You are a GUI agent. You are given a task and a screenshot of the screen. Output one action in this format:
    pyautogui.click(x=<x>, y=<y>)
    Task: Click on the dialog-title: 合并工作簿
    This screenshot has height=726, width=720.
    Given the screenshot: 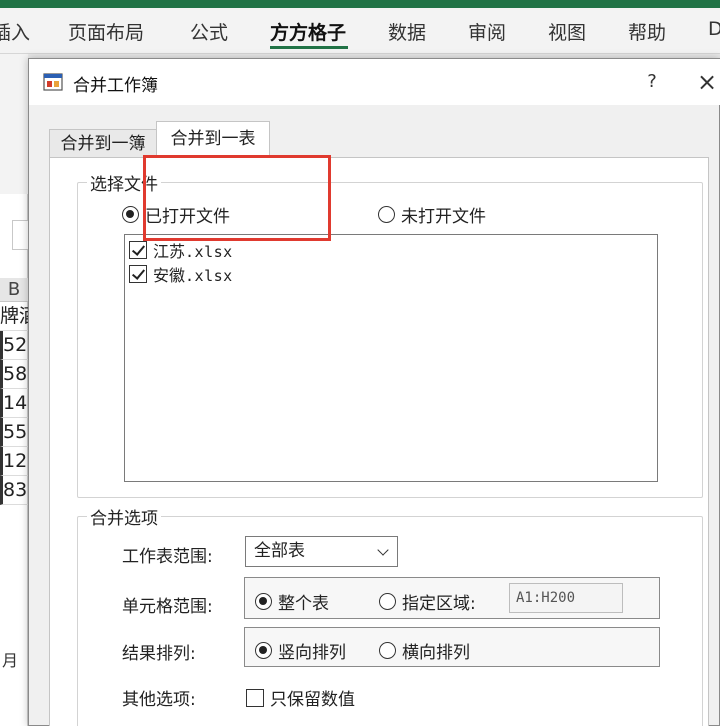 What is the action you would take?
    pyautogui.click(x=115, y=86)
    